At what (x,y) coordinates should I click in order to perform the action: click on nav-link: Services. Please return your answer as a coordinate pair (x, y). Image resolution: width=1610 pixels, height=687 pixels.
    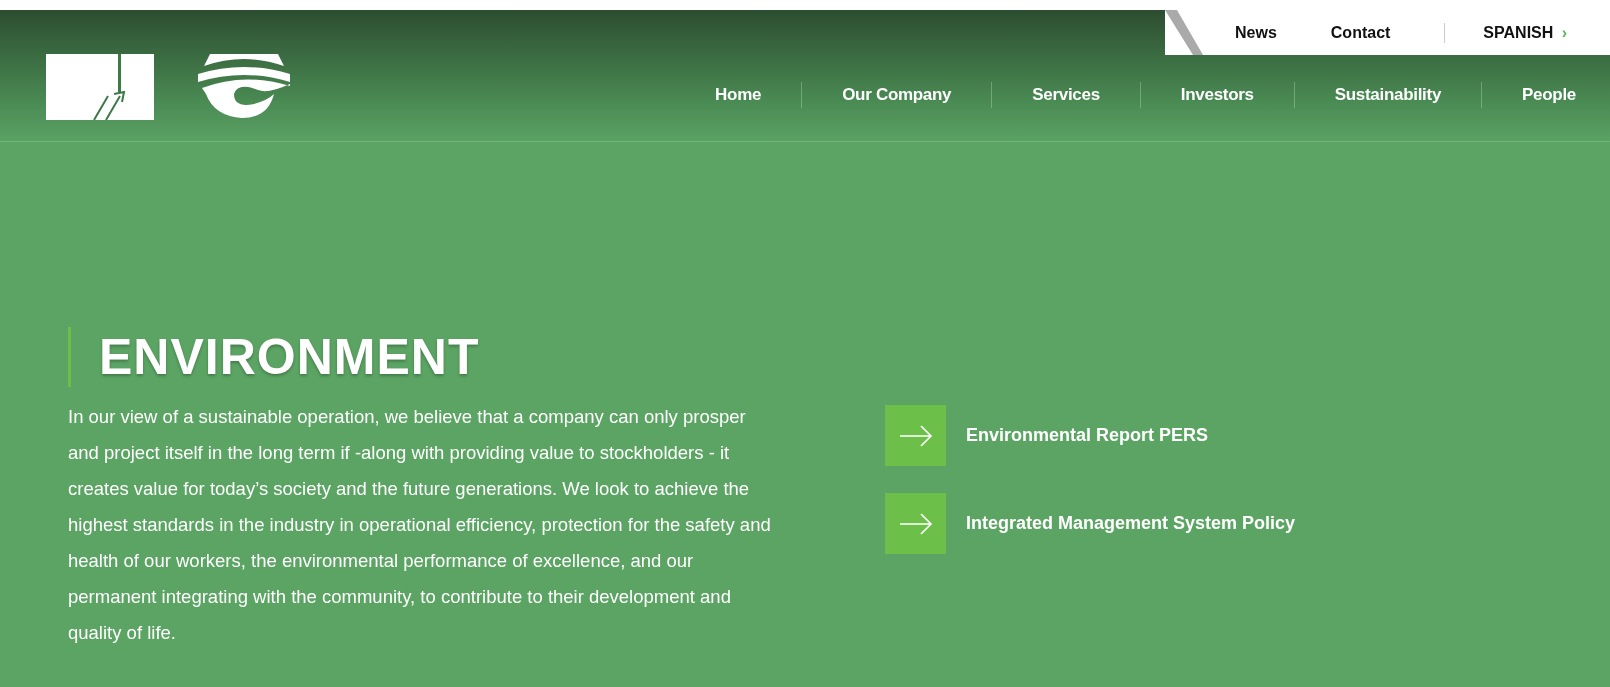
    Looking at the image, I should click on (1066, 95).